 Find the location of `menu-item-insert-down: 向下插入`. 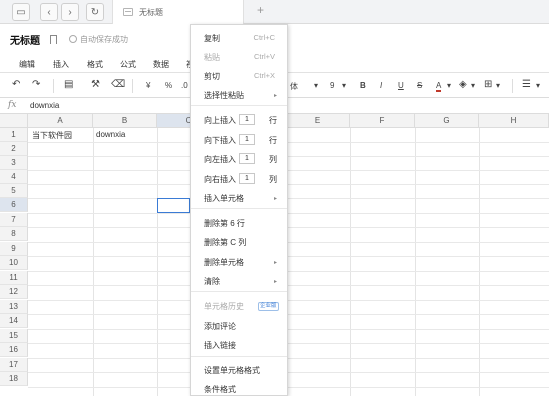

menu-item-insert-down: 向下插入 is located at coordinates (220, 140).